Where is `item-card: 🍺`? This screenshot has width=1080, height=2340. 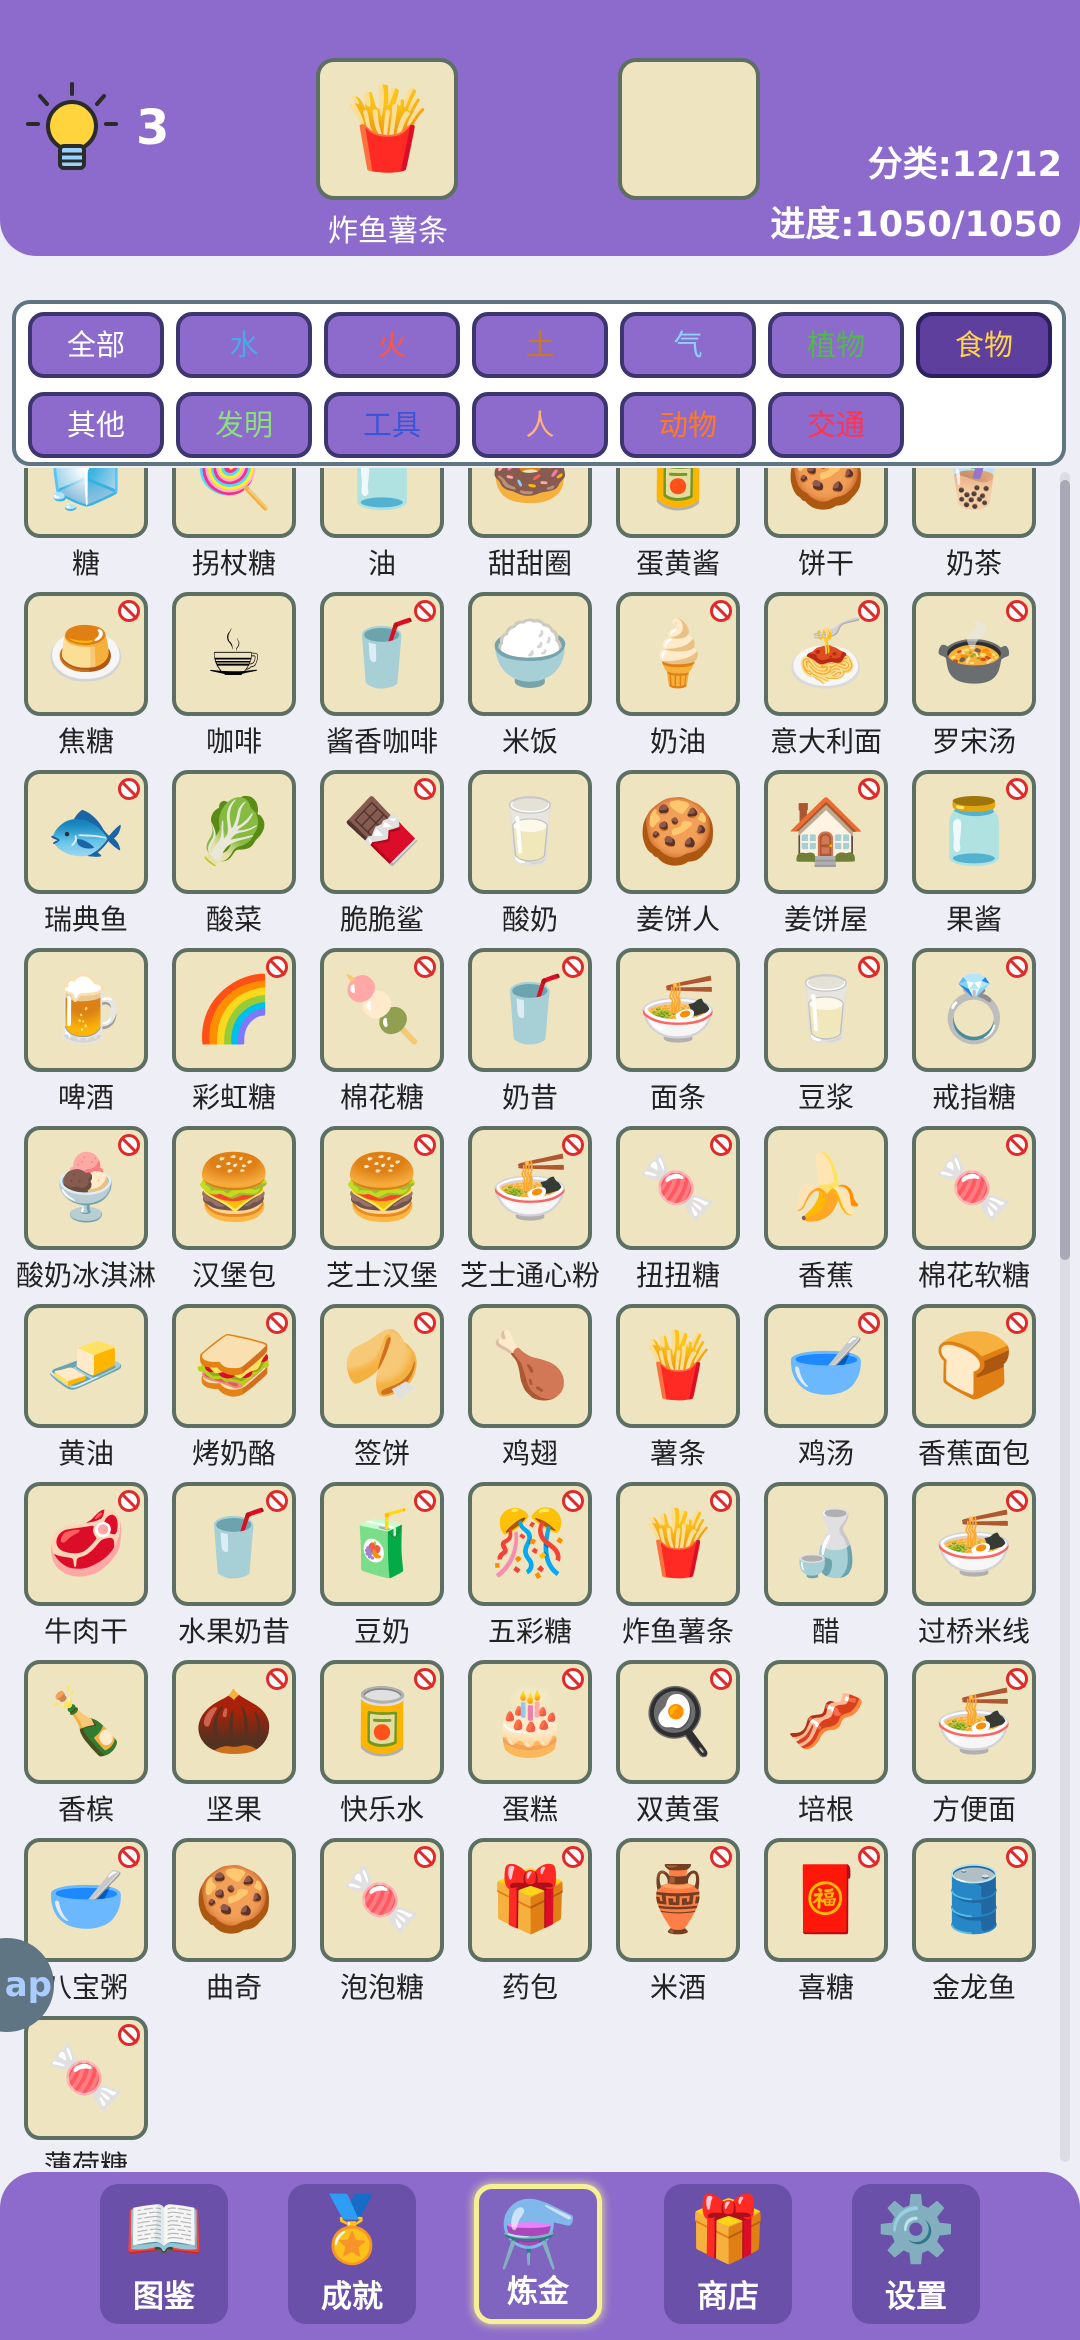 item-card: 🍺 is located at coordinates (86, 1010).